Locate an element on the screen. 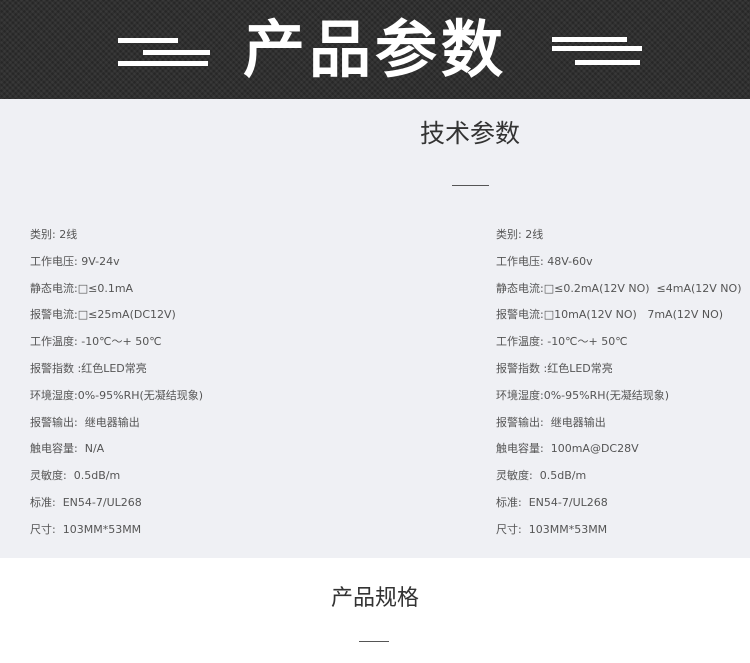 Image resolution: width=750 pixels, height=663 pixels. spec-value: 9V-24v is located at coordinates (100, 261).